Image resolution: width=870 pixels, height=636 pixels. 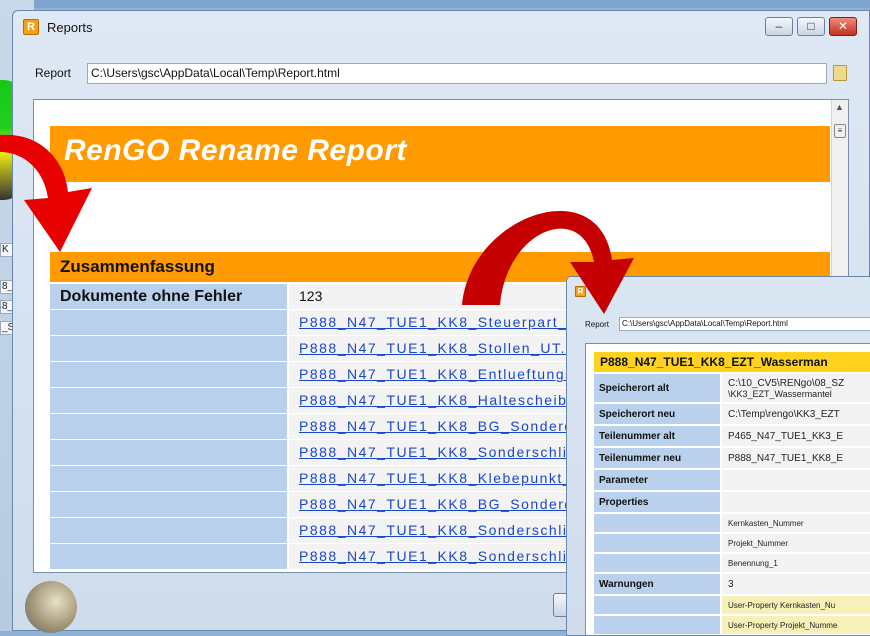 I want to click on row-label: Teilenummer alt, so click(x=657, y=436).